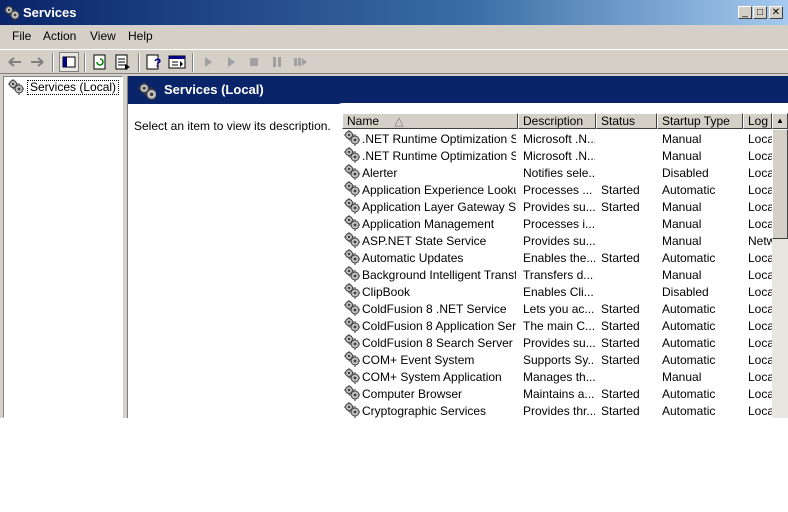  What do you see at coordinates (154, 62) in the screenshot?
I see `help-icon: ?` at bounding box center [154, 62].